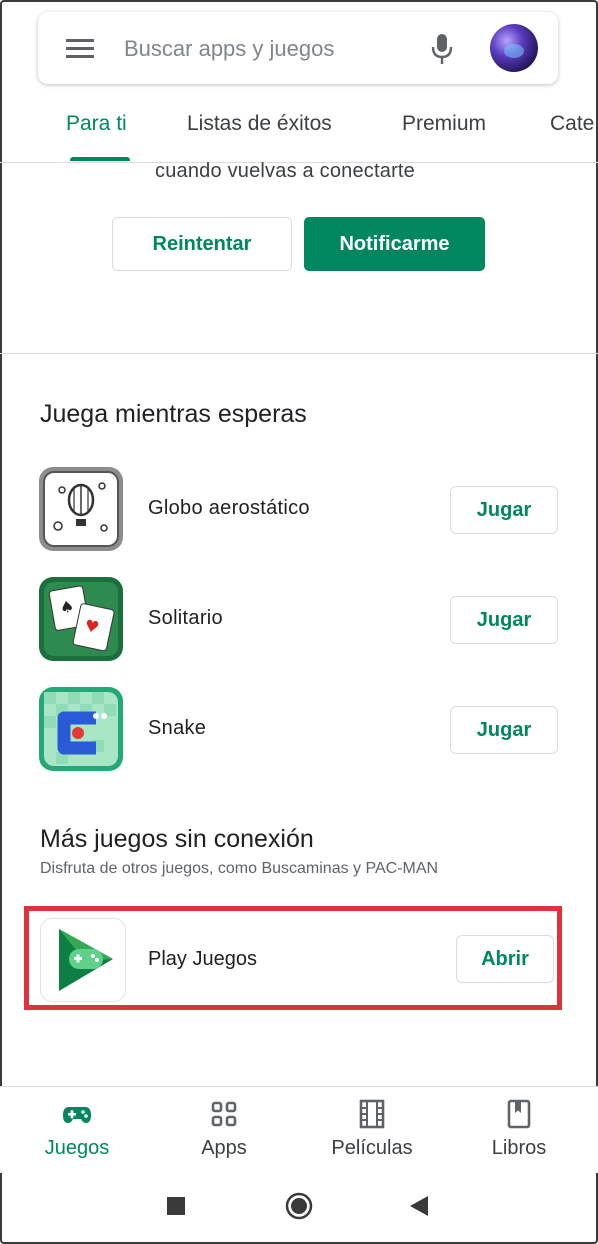 The height and width of the screenshot is (1244, 598). Describe the element at coordinates (442, 49) in the screenshot. I see `microphone-icon` at that location.